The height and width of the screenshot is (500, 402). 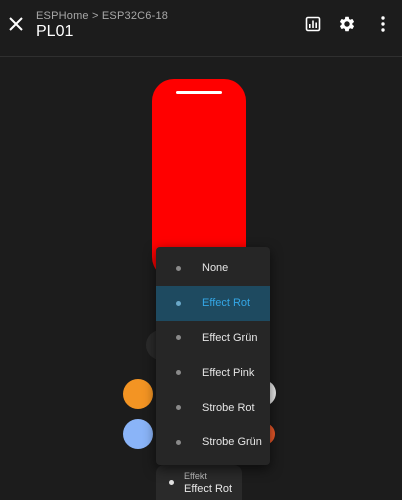 What do you see at coordinates (102, 16) in the screenshot?
I see `breadcrumb: ESPHome > ESP32C6-18` at bounding box center [102, 16].